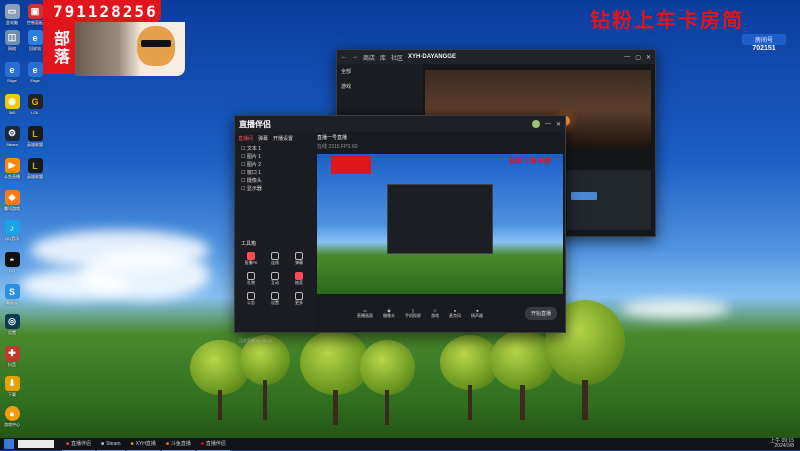  Describe the element at coordinates (400, 124) in the screenshot. I see `obs-titlebar: 直播伴侣 — ✕` at that location.